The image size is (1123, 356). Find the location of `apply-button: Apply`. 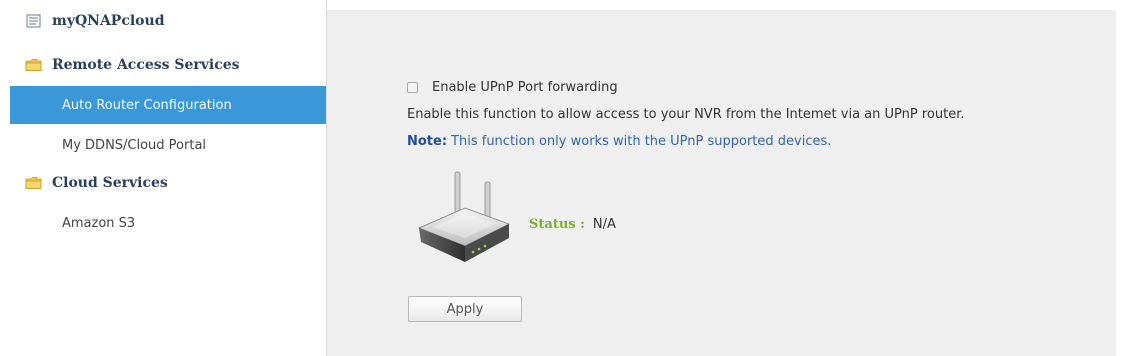

apply-button: Apply is located at coordinates (465, 309).